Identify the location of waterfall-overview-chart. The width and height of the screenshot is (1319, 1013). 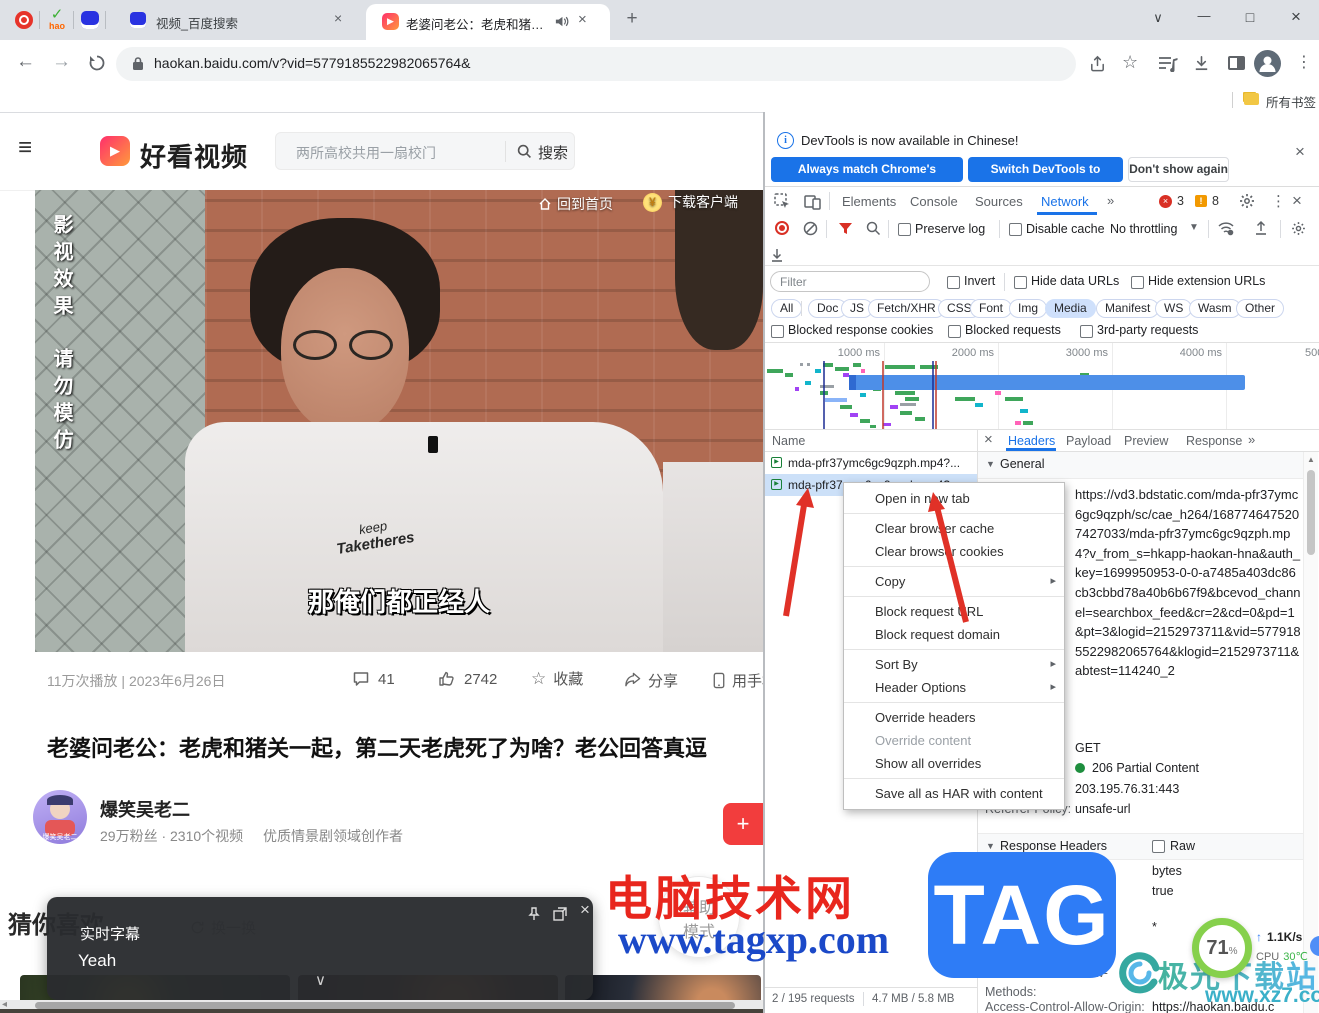
(1042, 395).